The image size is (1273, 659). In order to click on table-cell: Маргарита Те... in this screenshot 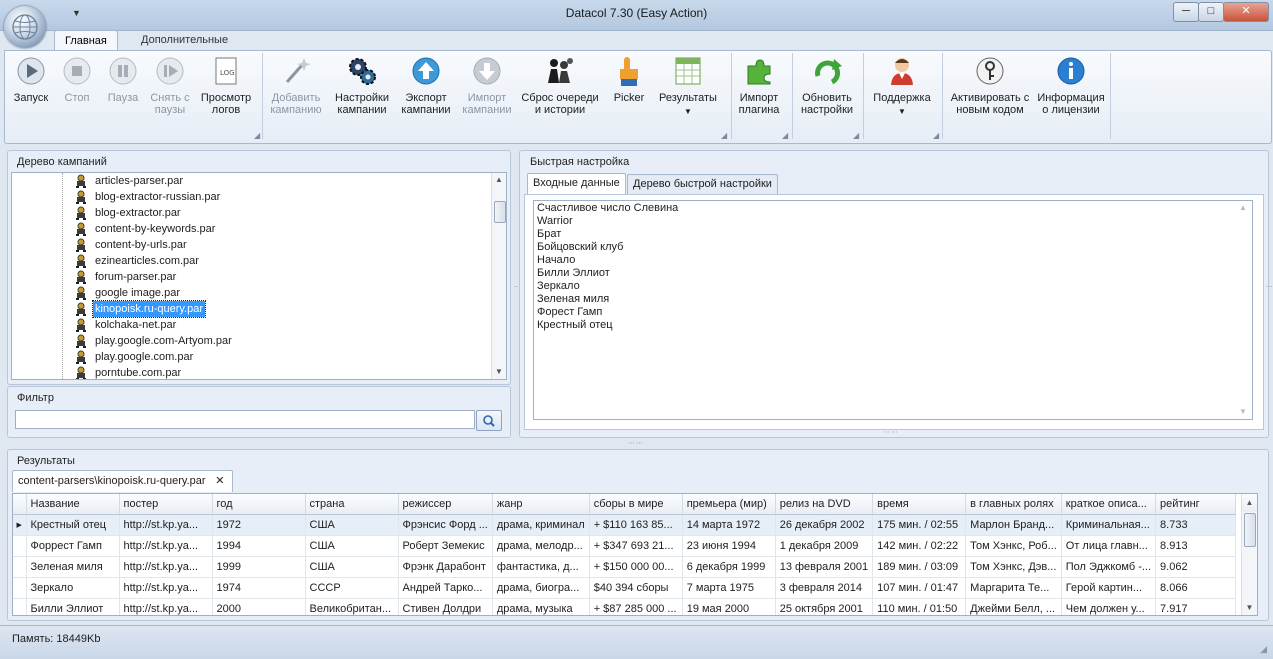, I will do `click(1013, 588)`.